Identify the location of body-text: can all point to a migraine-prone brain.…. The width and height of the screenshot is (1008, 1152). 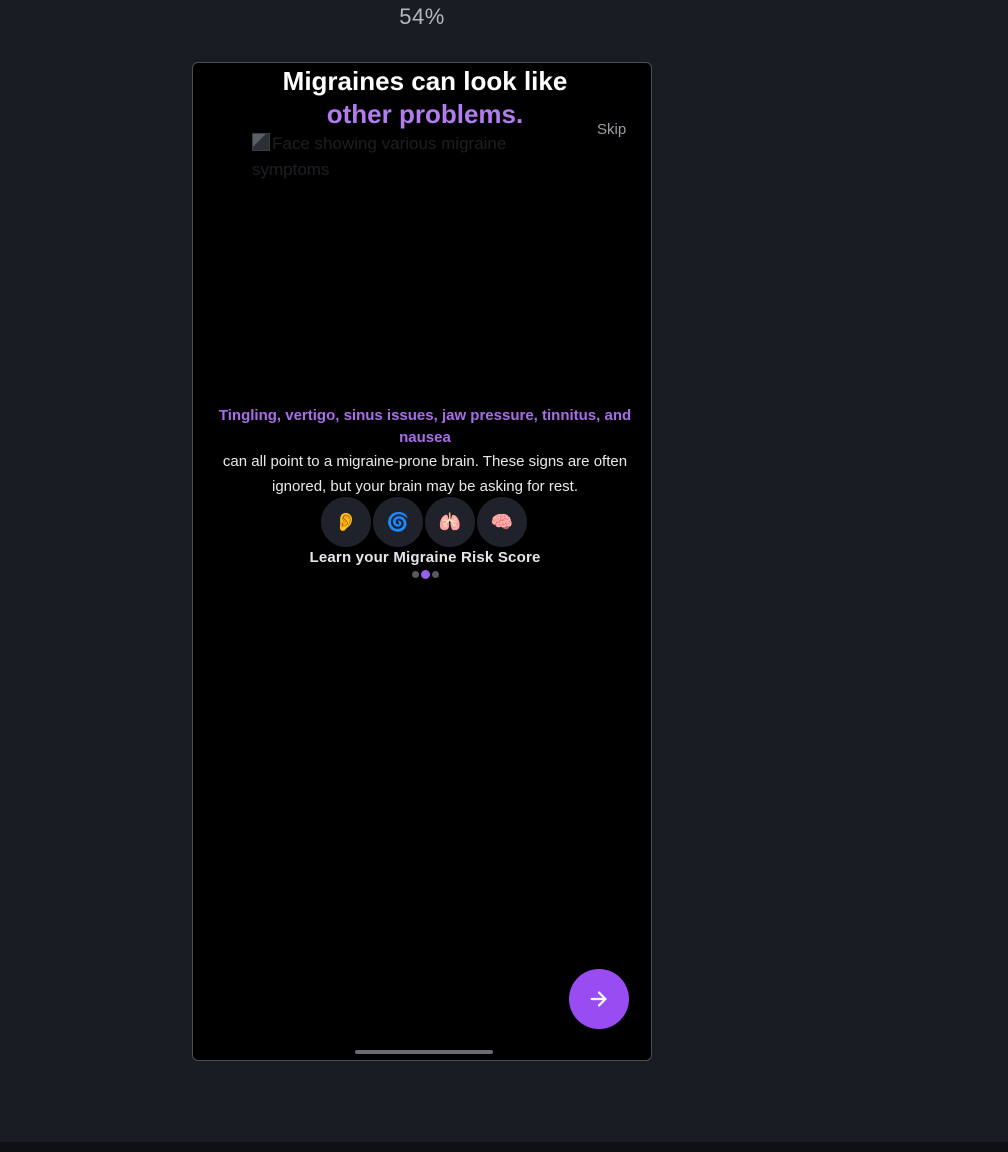
(425, 474).